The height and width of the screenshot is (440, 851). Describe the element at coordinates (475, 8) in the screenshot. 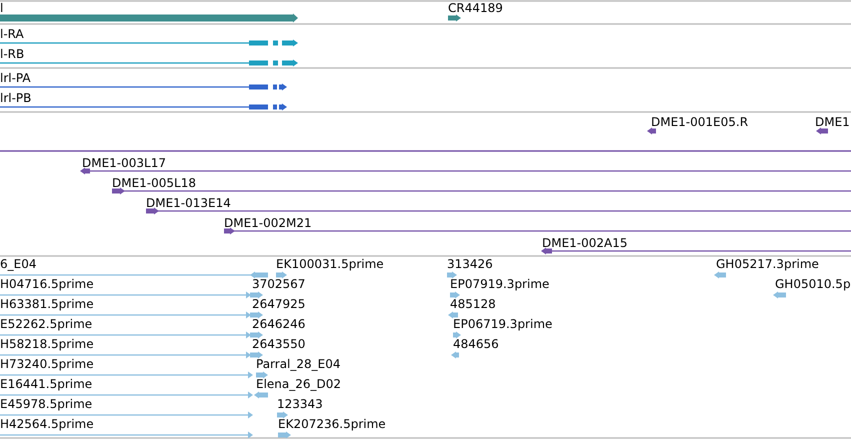

I see `feature-label: CR44189` at that location.